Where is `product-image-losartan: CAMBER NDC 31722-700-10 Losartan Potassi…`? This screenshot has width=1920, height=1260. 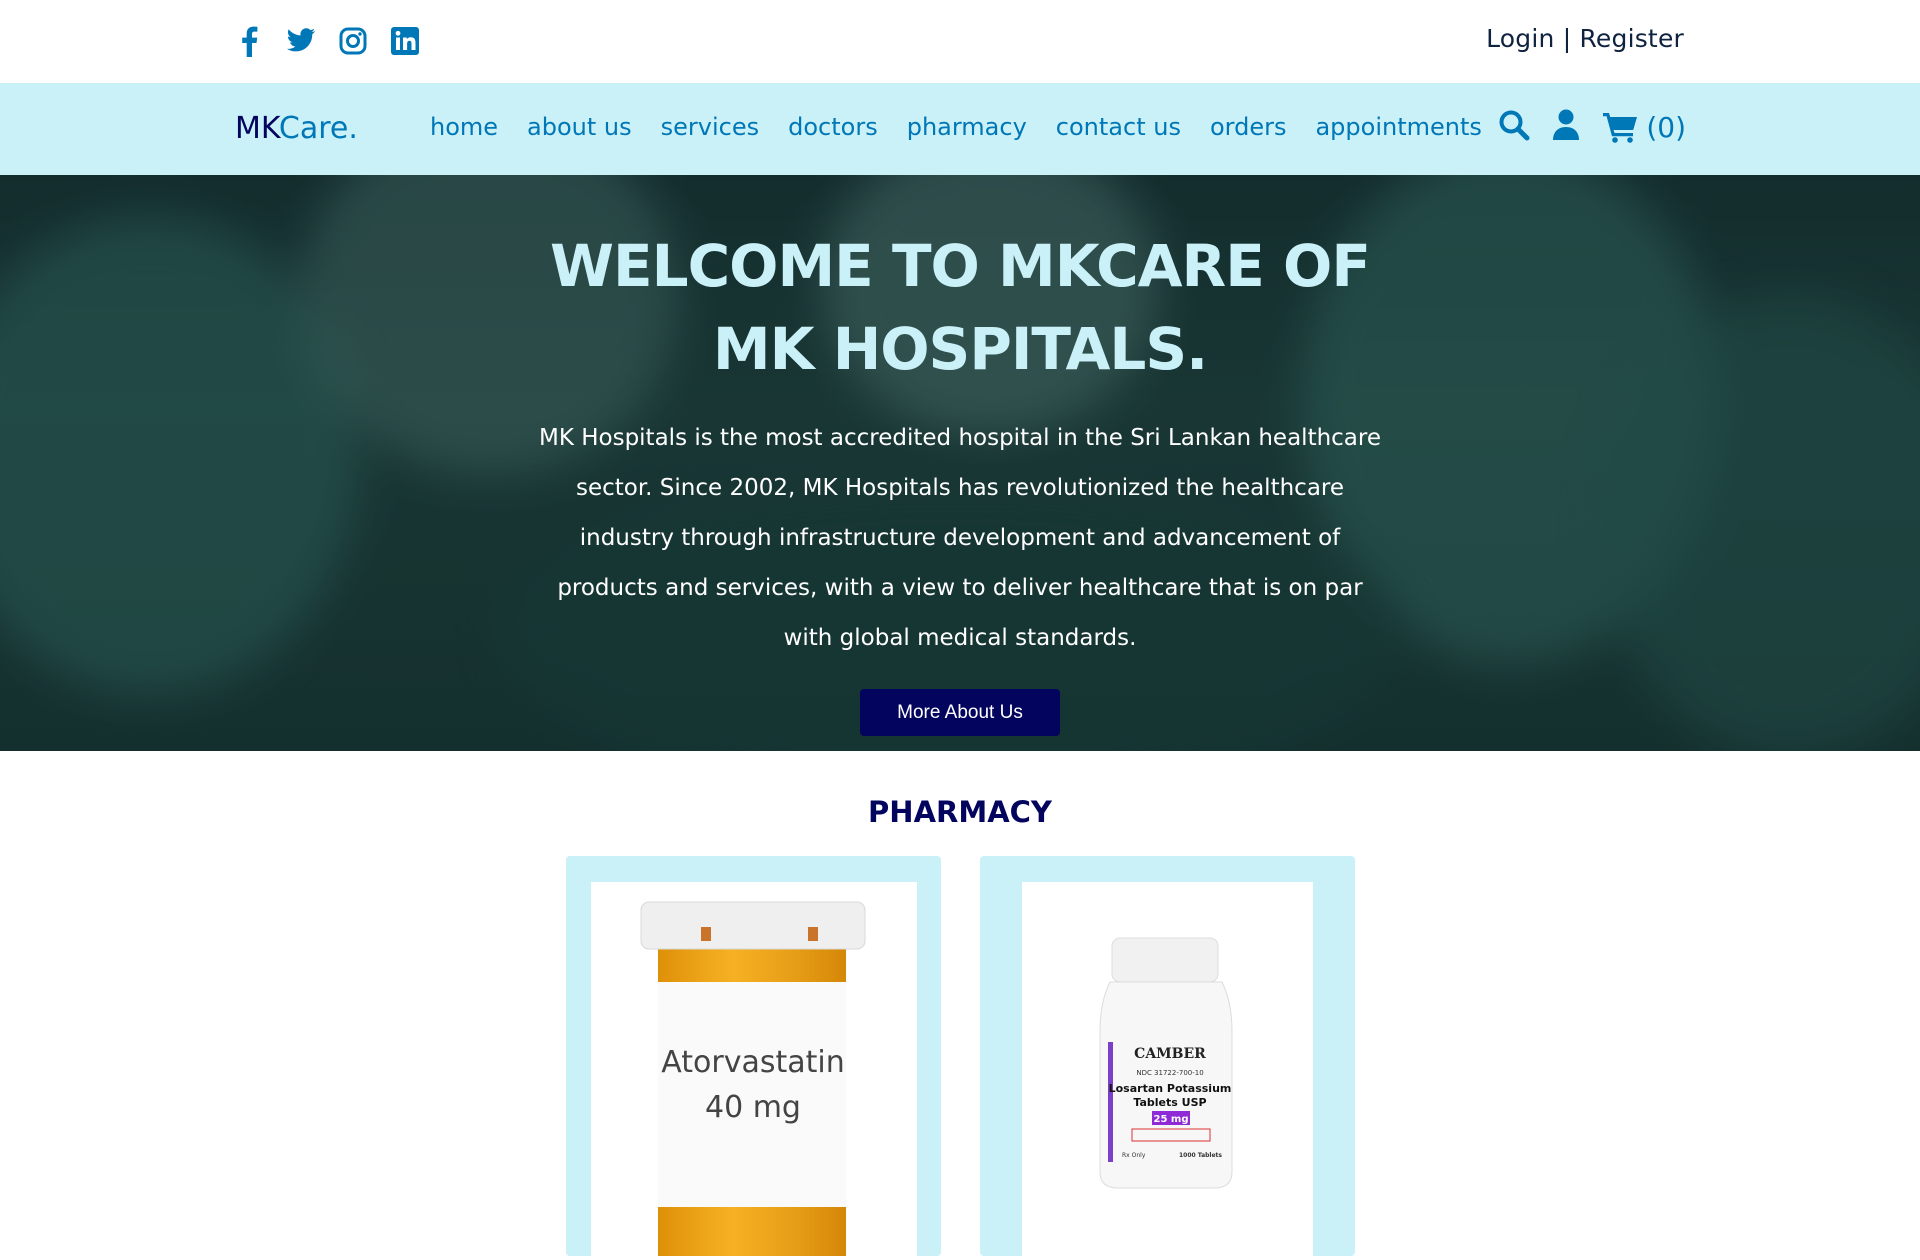
product-image-losartan: CAMBER NDC 31722-700-10 Losartan Potassi… is located at coordinates (1167, 1069).